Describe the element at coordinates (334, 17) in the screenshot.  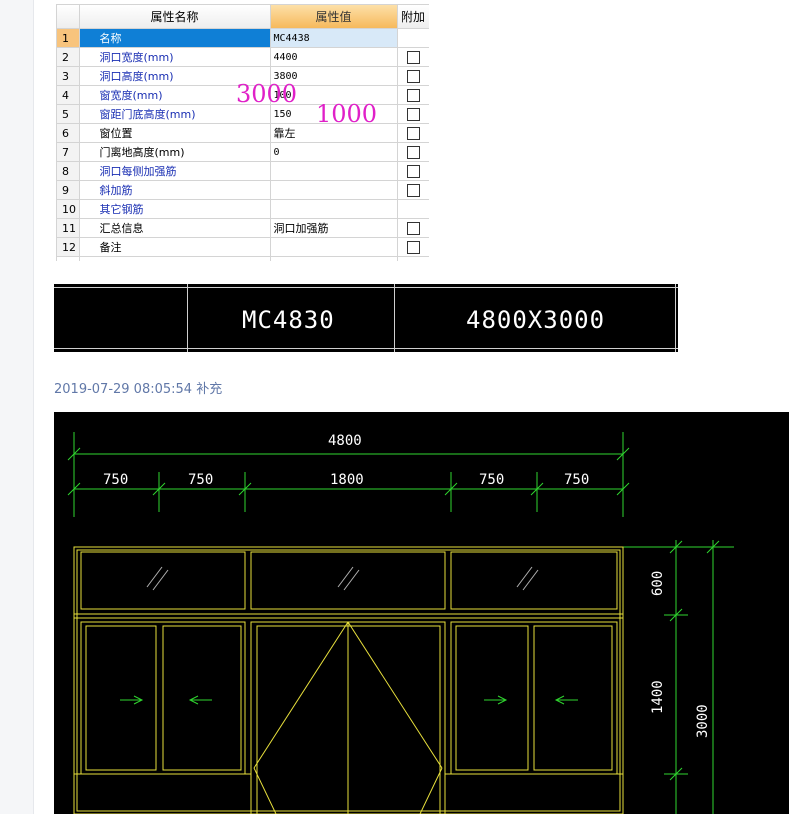
I see `value-column-header: 属性值` at that location.